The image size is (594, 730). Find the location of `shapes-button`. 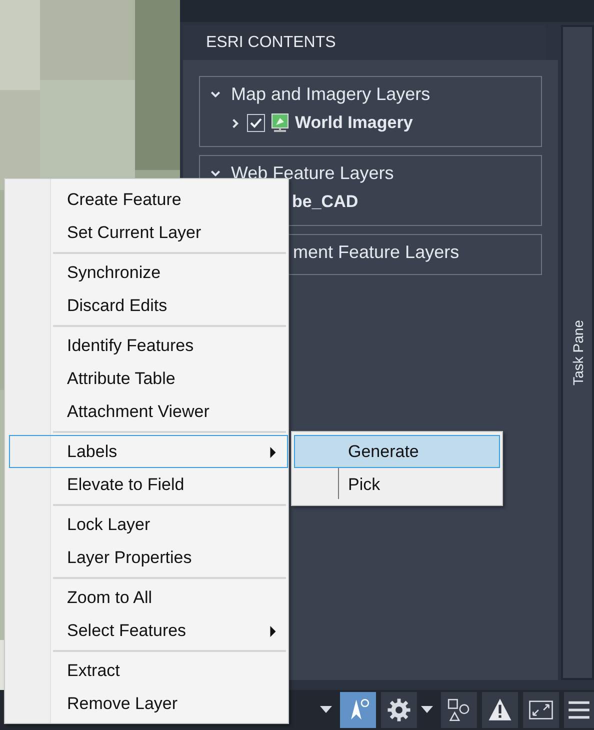

shapes-button is located at coordinates (459, 710).